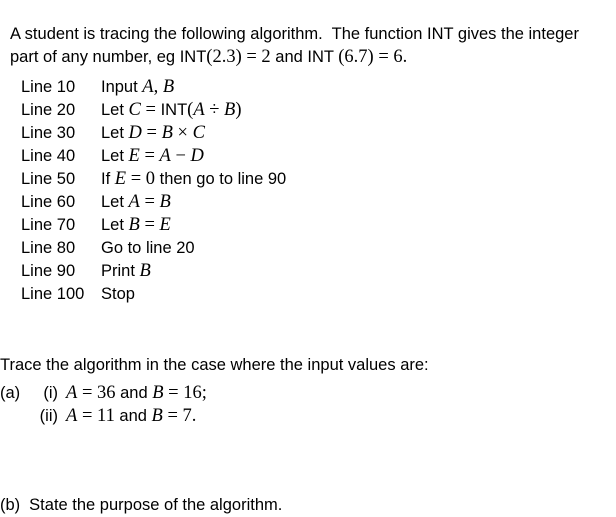  I want to click on int-example-2-equals: =, so click(383, 56).